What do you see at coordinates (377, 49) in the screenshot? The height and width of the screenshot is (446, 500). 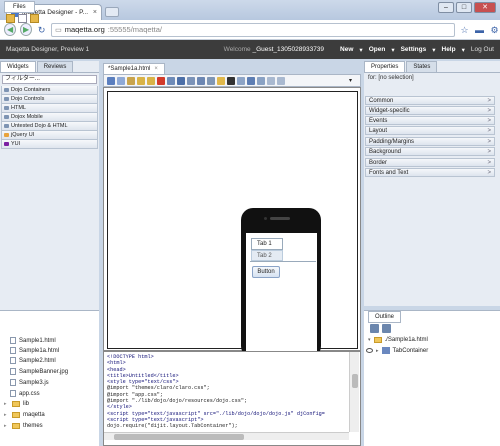 I see `menu-open: Open` at bounding box center [377, 49].